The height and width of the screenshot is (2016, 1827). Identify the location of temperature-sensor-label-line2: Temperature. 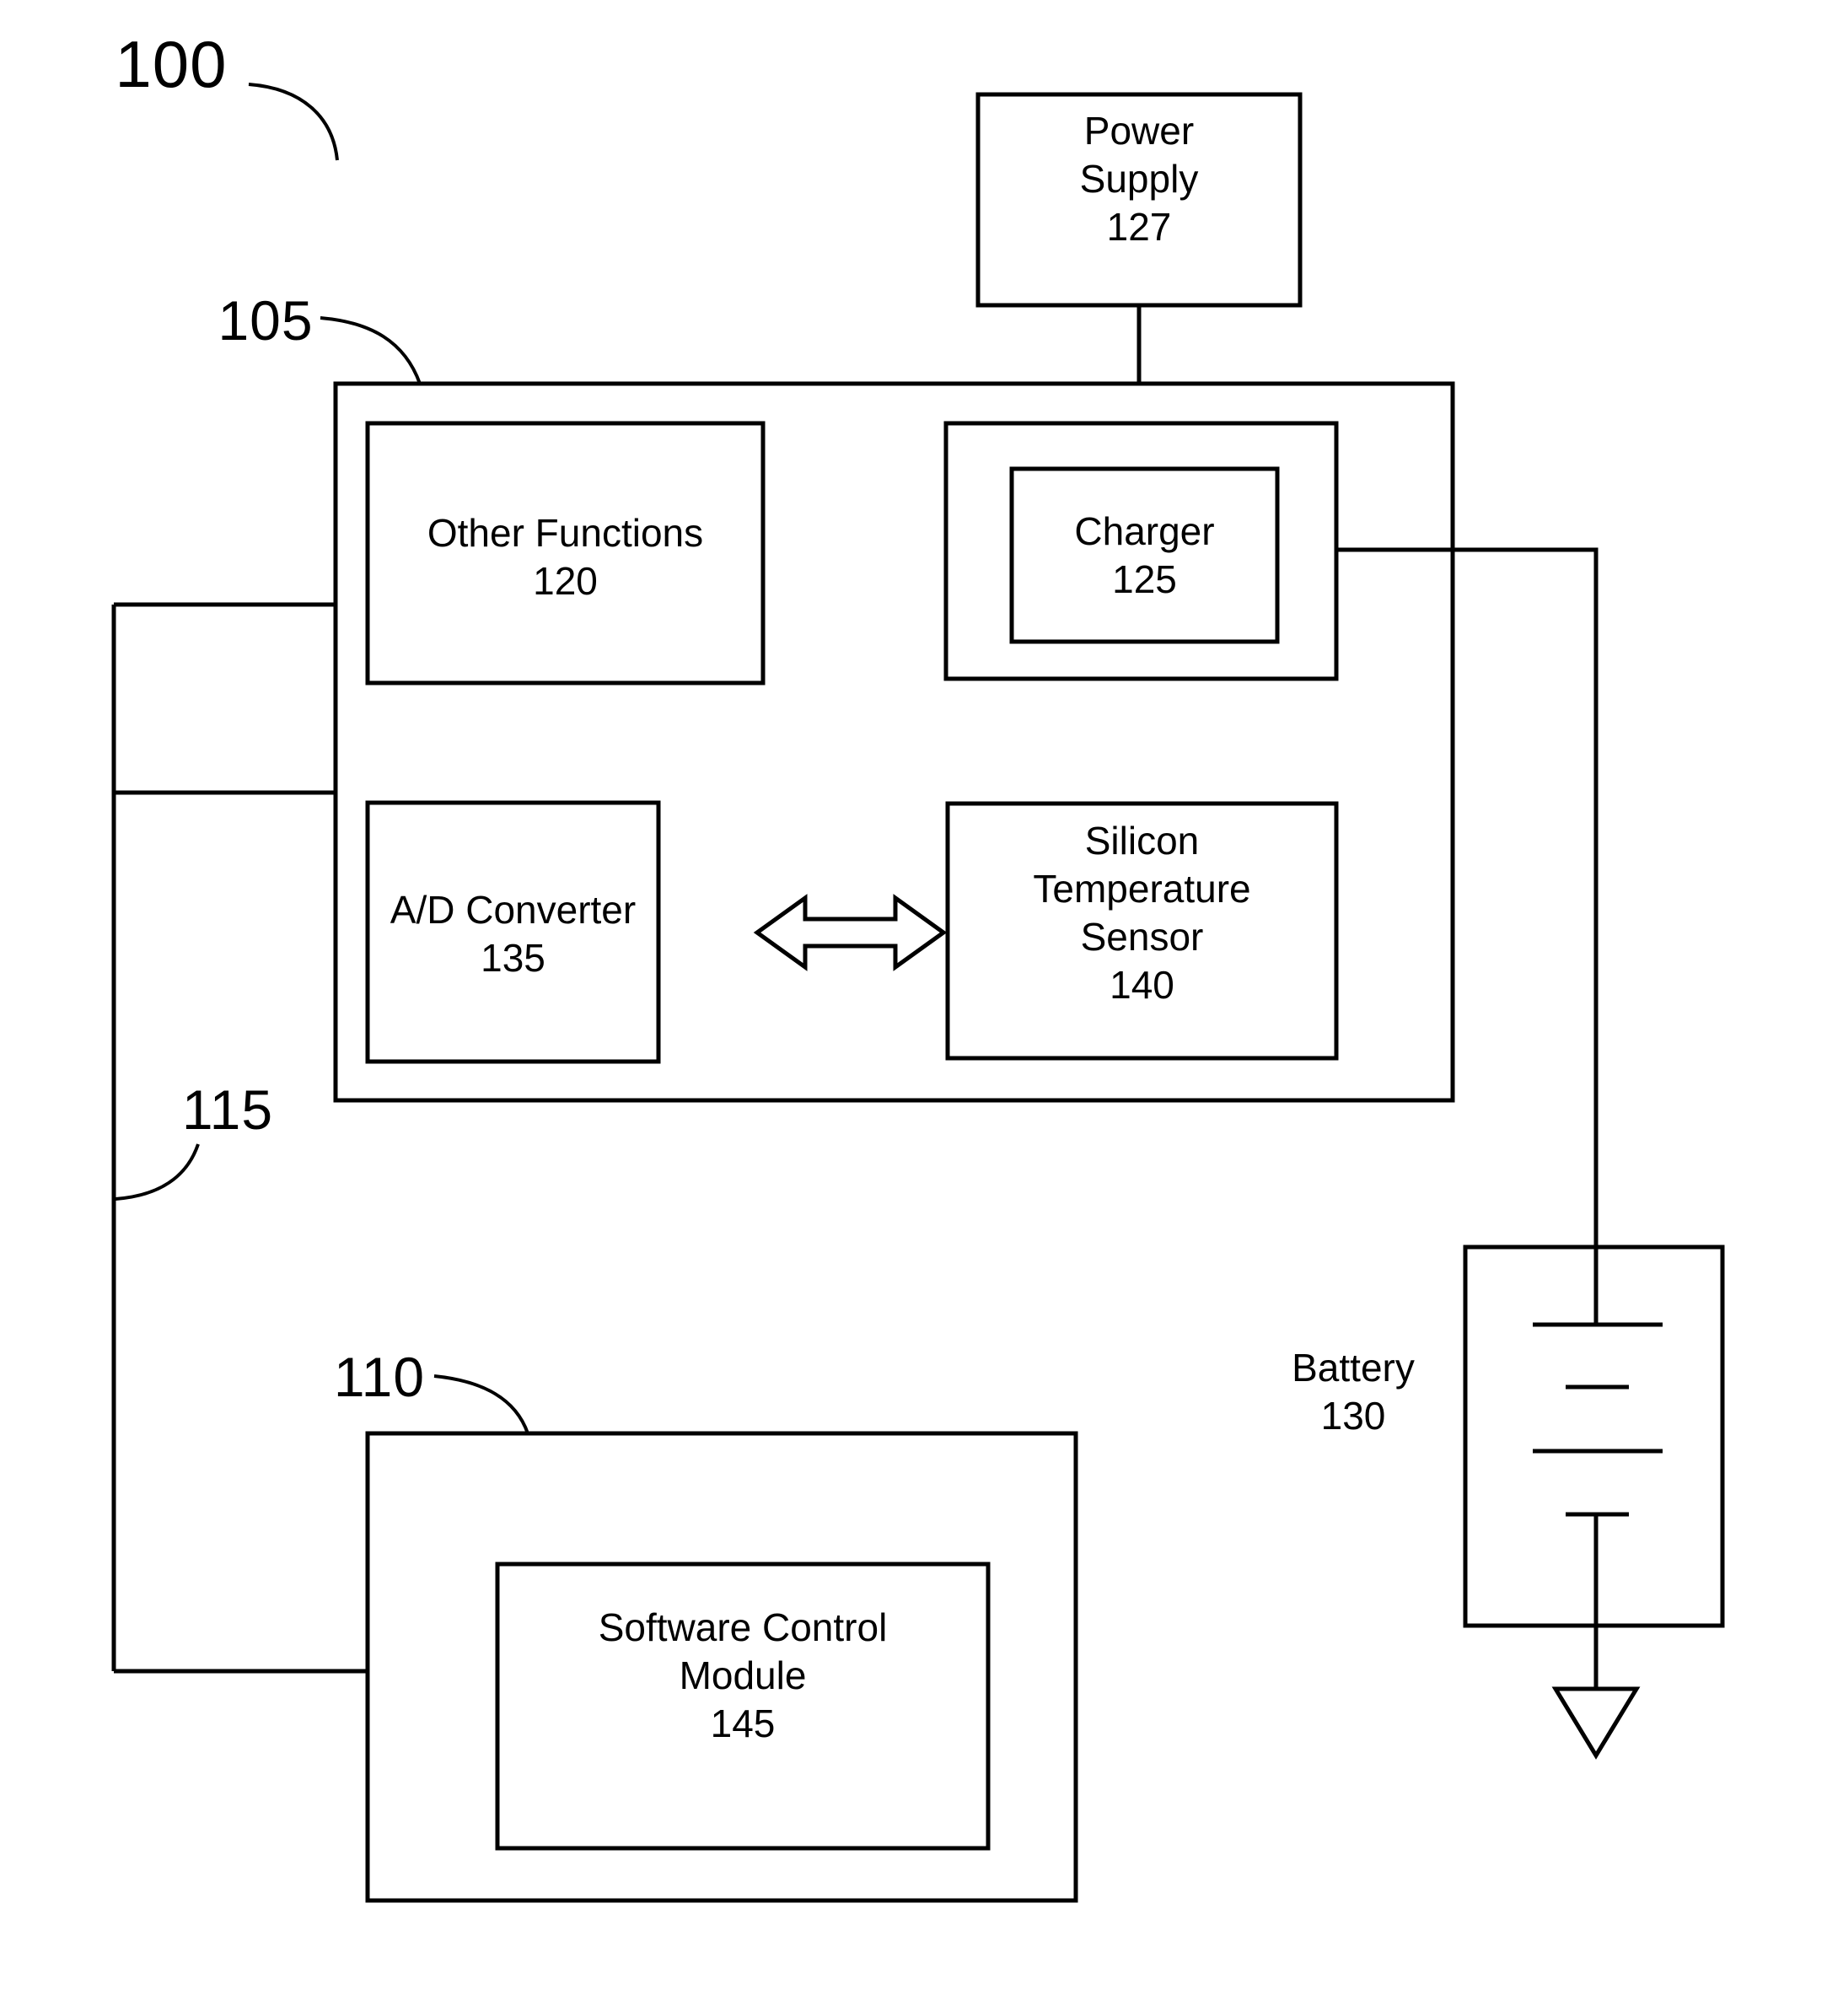
(1142, 889).